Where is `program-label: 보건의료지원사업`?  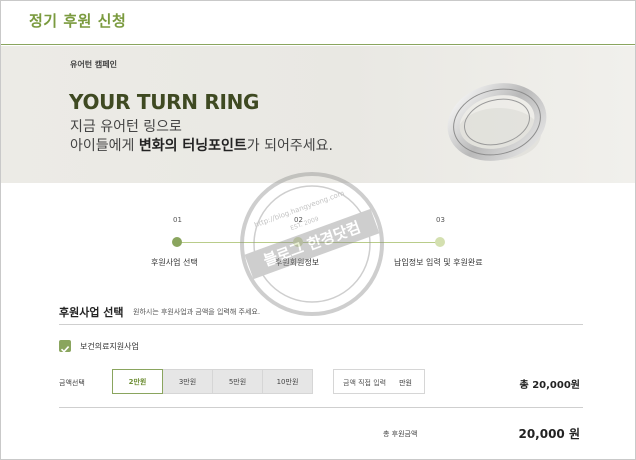
program-label: 보건의료지원사업 is located at coordinates (109, 346).